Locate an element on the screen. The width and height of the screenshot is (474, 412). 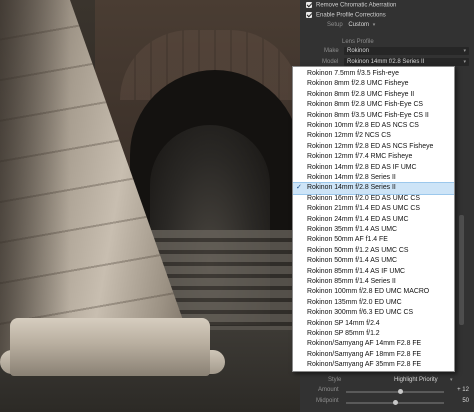
lens-menu-item-label: Rokinon/Samyang AF 14mm F2.8 FE is located at coordinates (364, 344).